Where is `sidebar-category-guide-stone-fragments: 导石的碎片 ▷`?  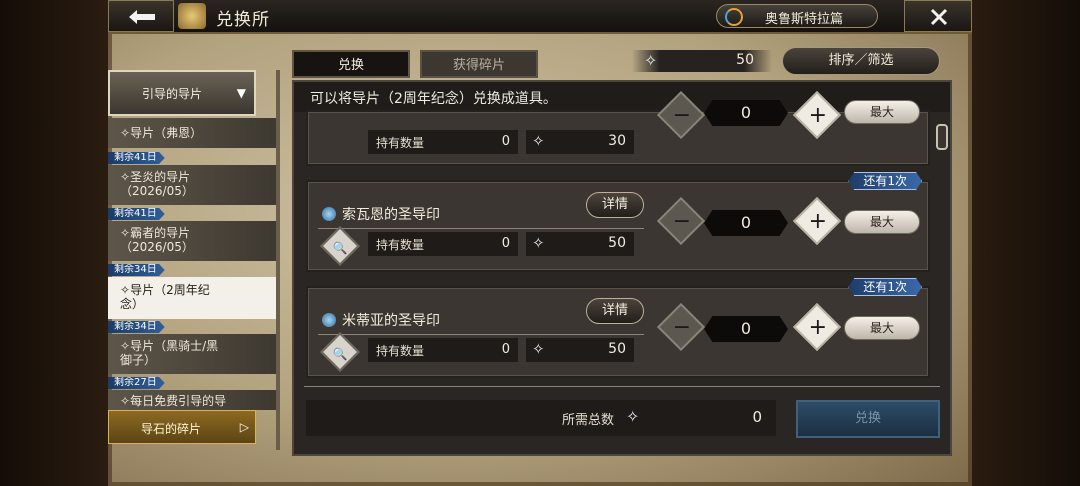
sidebar-category-guide-stone-fragments: 导石的碎片 ▷ is located at coordinates (182, 427).